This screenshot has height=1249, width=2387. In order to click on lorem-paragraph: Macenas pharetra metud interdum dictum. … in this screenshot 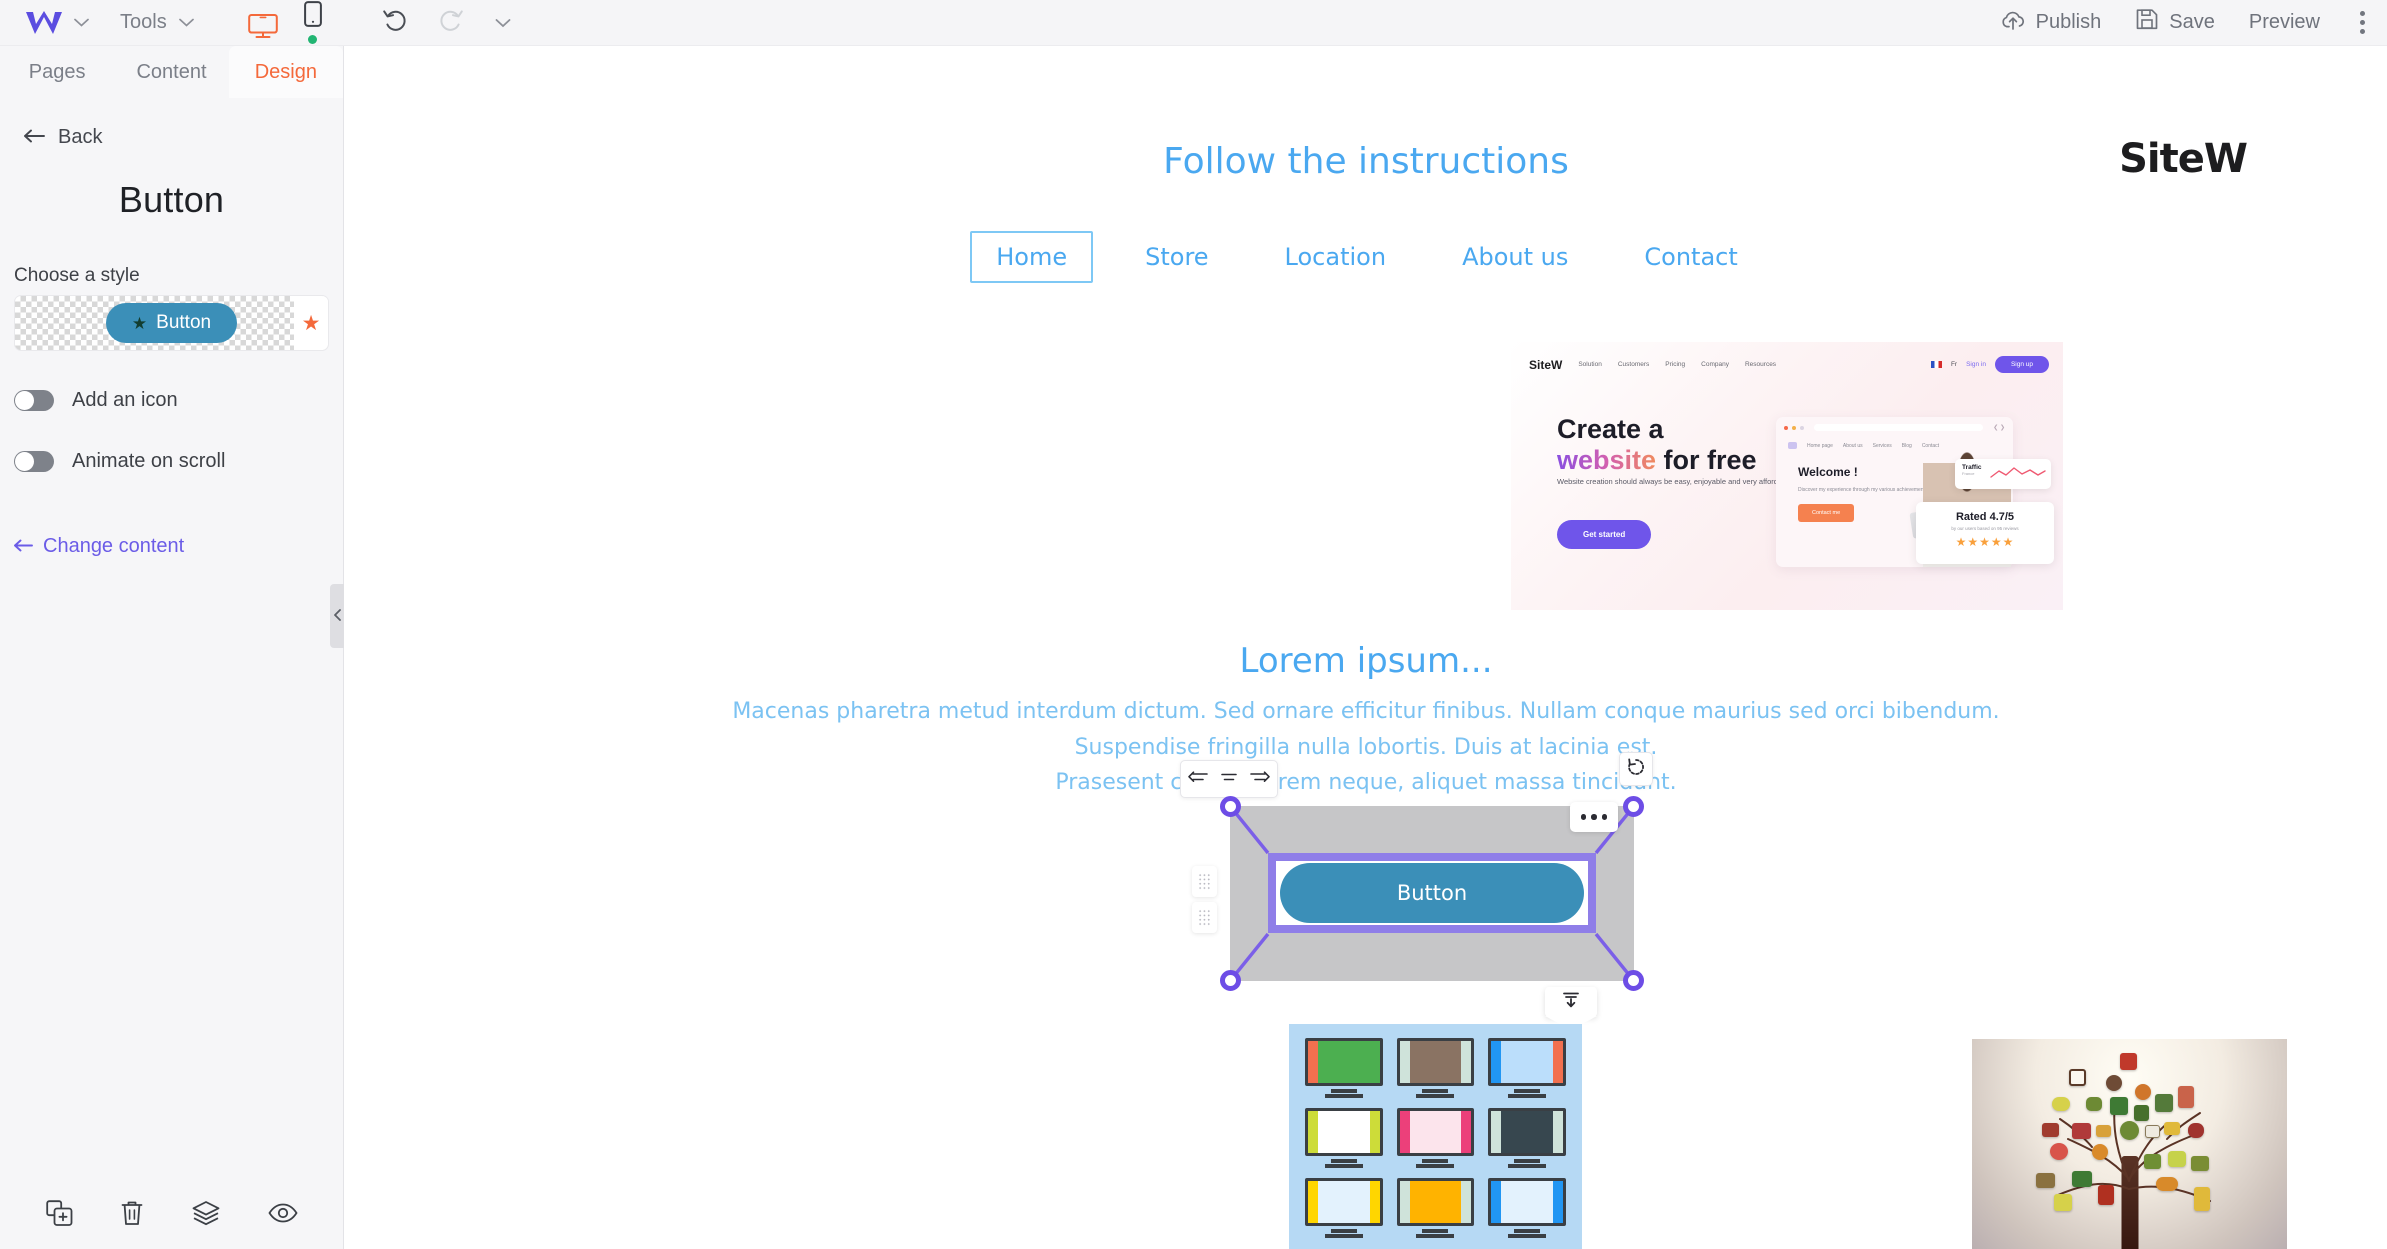, I will do `click(1366, 747)`.